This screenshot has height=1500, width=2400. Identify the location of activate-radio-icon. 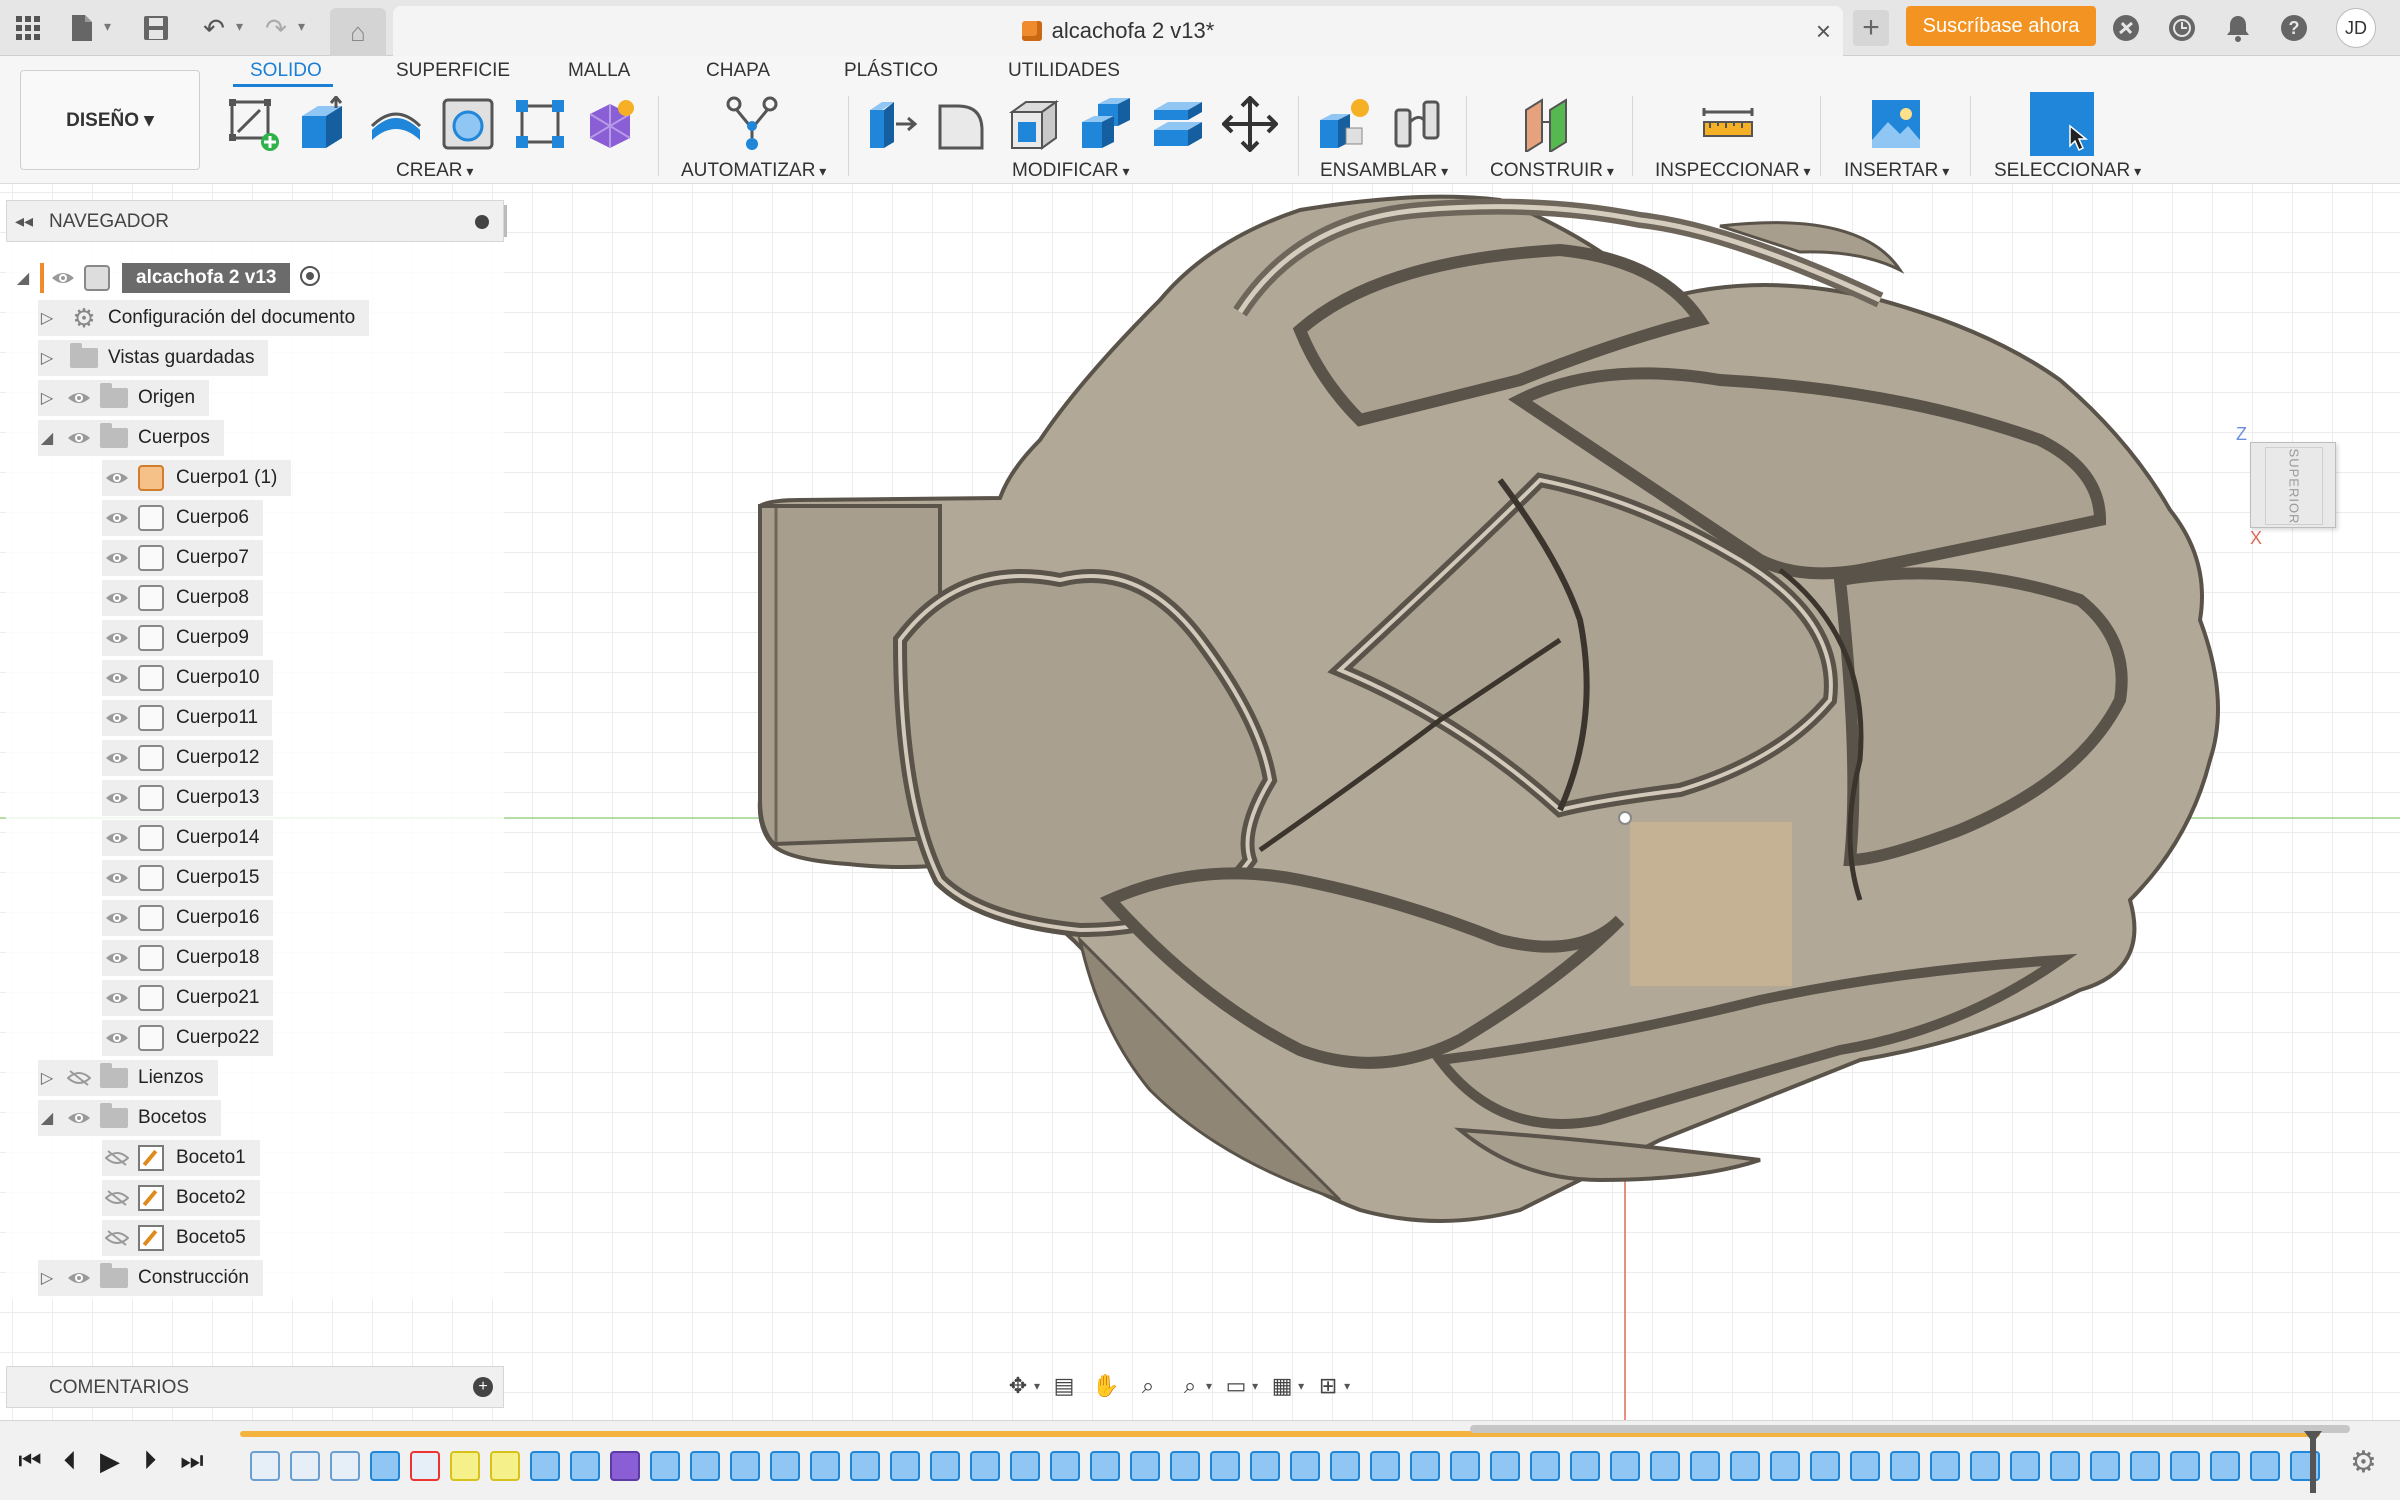
(310, 278).